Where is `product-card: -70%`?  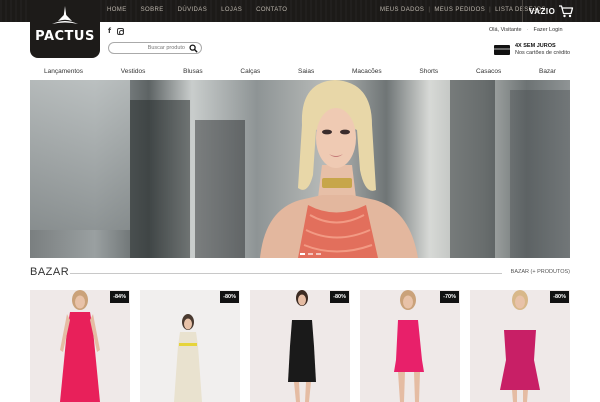 product-card: -70% is located at coordinates (410, 346).